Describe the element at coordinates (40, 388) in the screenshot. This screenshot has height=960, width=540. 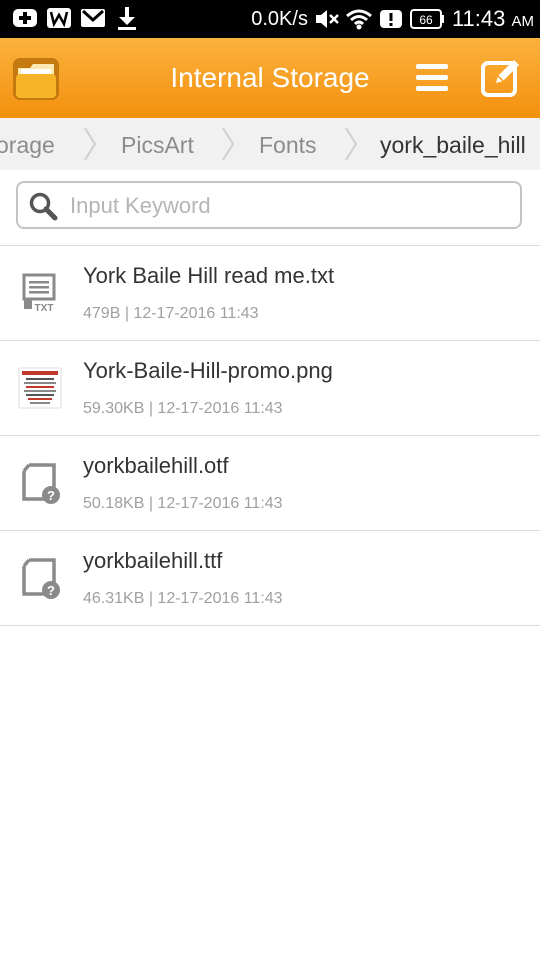
I see `image-thumbnail-icon` at that location.